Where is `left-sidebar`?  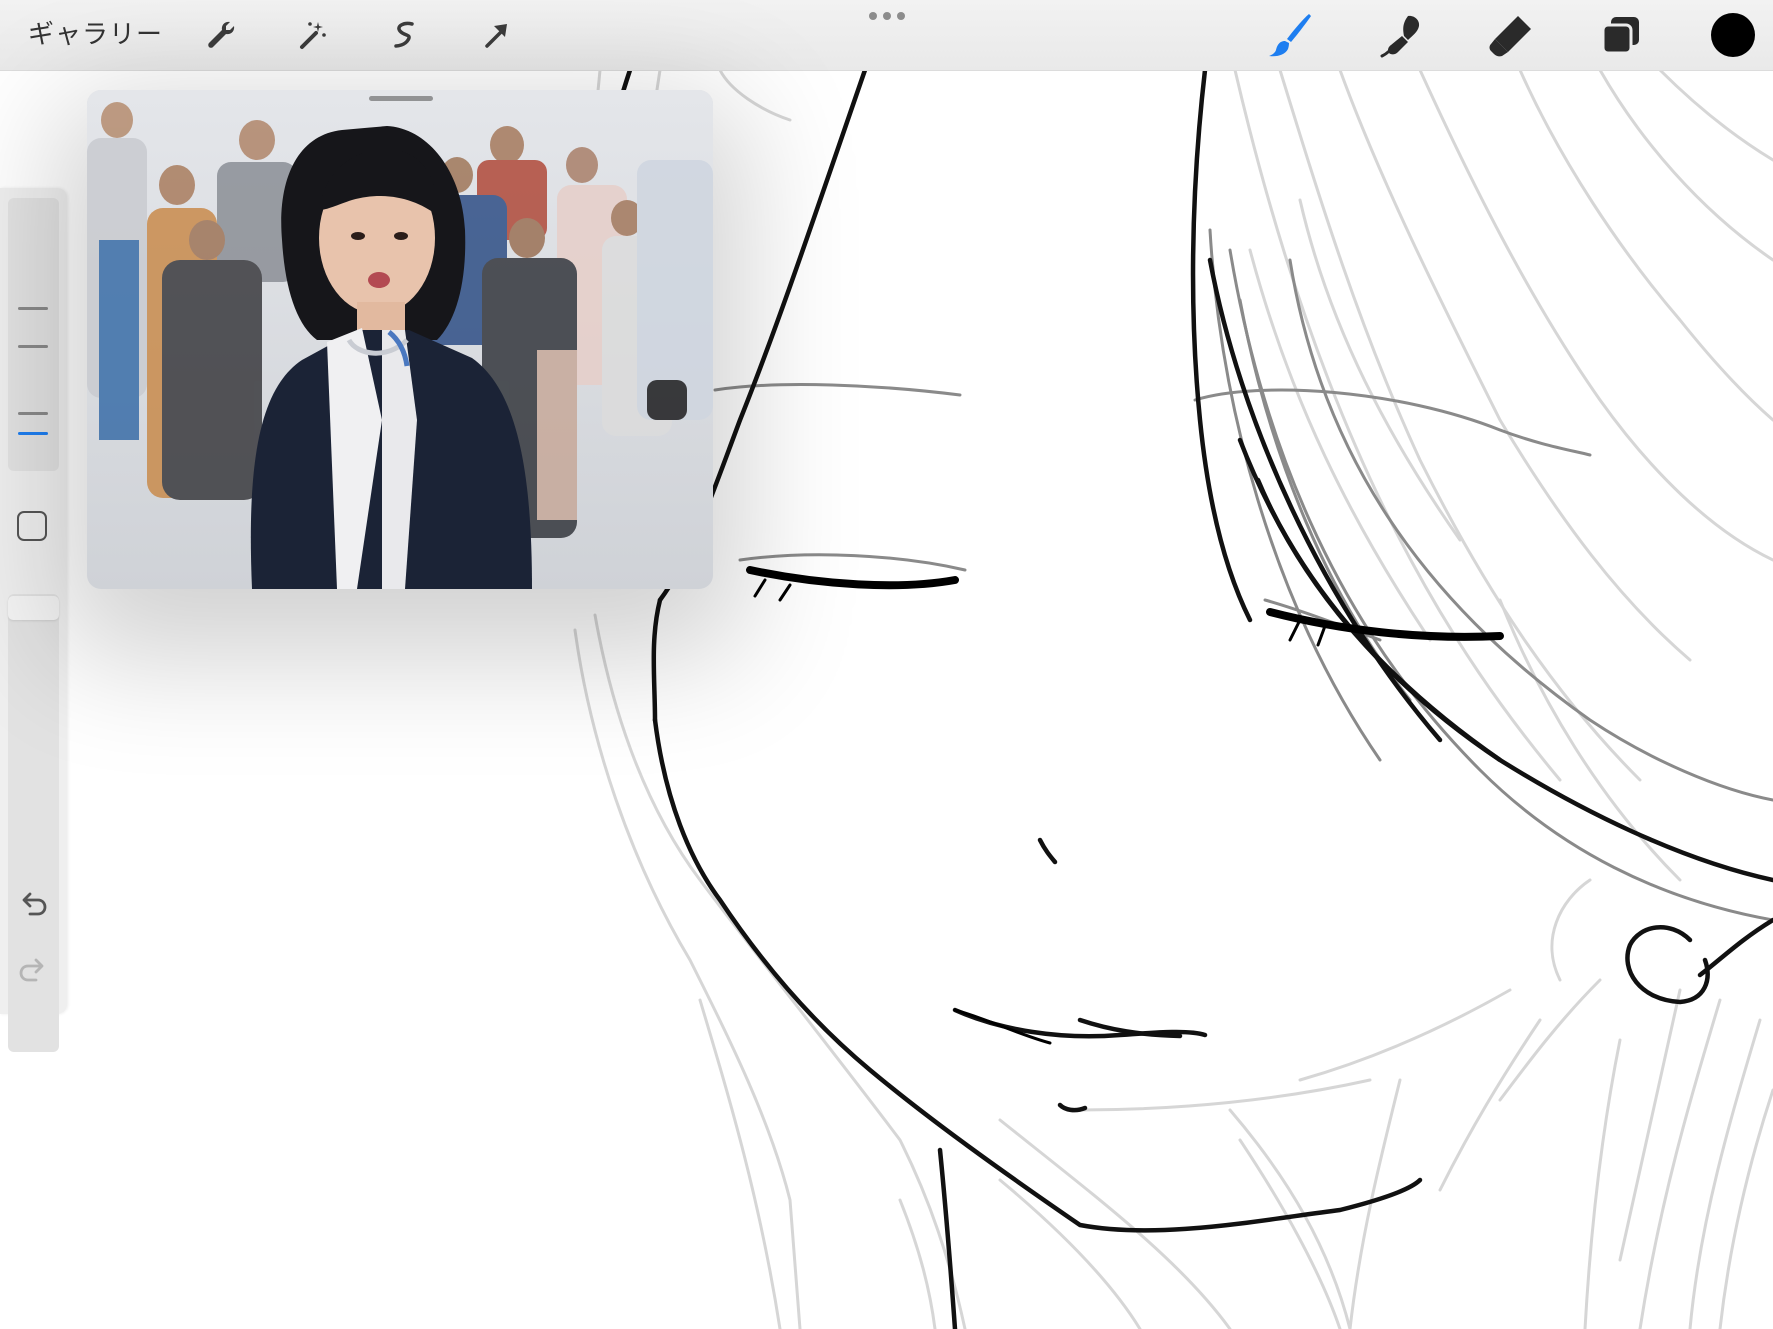 left-sidebar is located at coordinates (33, 620).